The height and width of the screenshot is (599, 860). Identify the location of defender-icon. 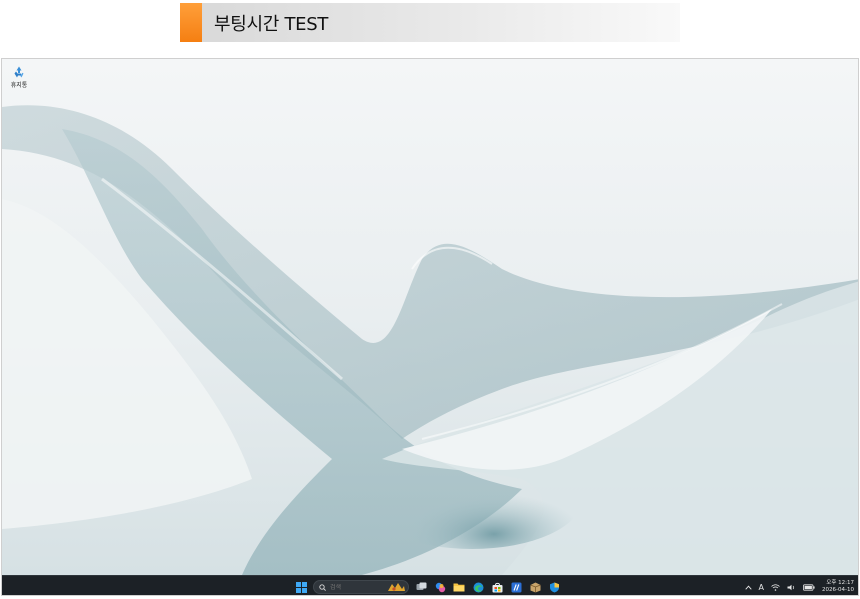
(554, 587).